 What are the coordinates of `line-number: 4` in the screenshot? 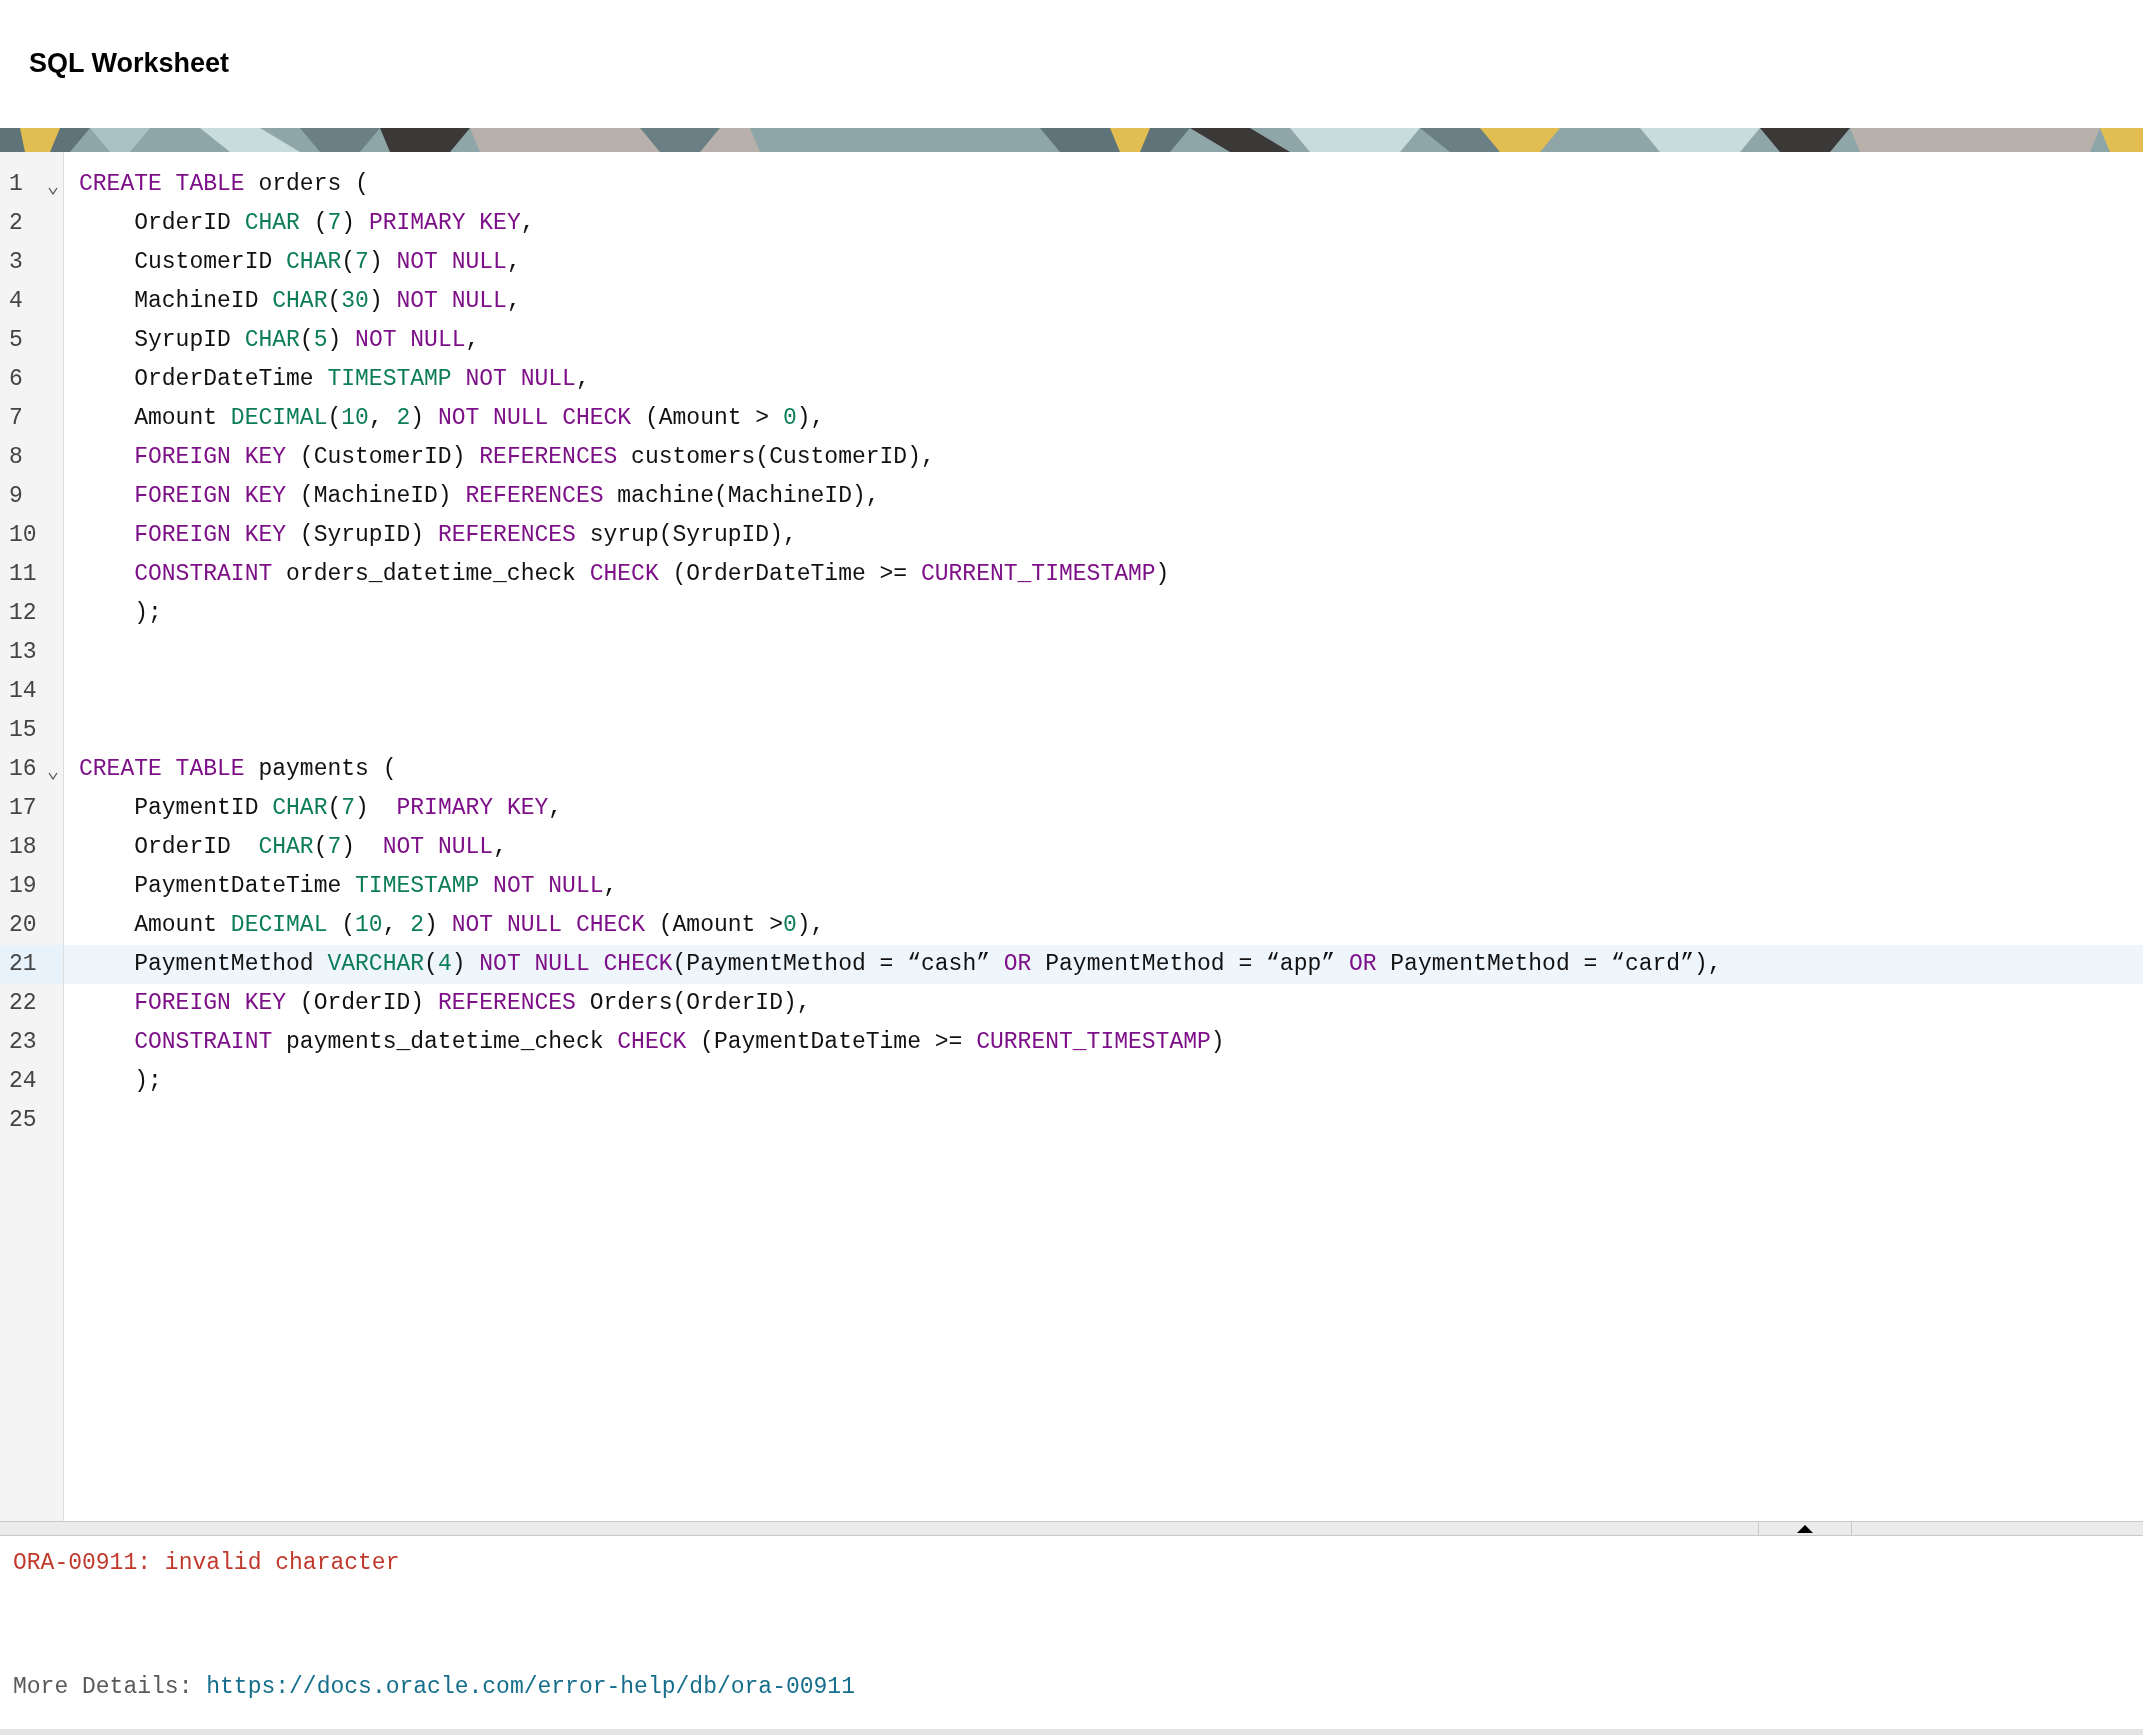 It's located at (16, 302).